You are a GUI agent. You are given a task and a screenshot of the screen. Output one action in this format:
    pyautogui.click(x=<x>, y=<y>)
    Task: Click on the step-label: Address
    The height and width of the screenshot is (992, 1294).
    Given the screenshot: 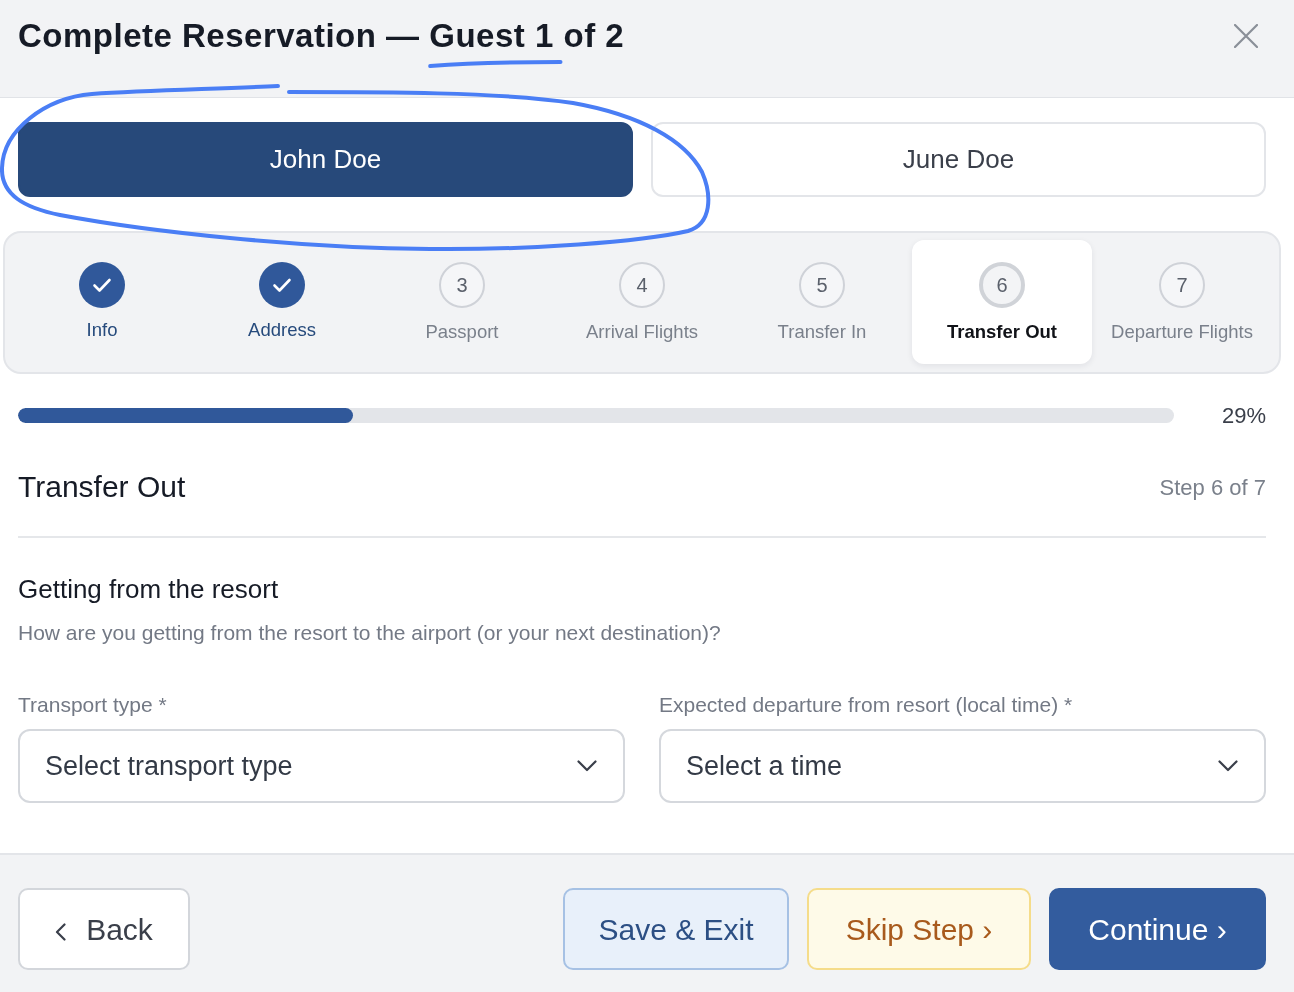 What is the action you would take?
    pyautogui.click(x=282, y=330)
    